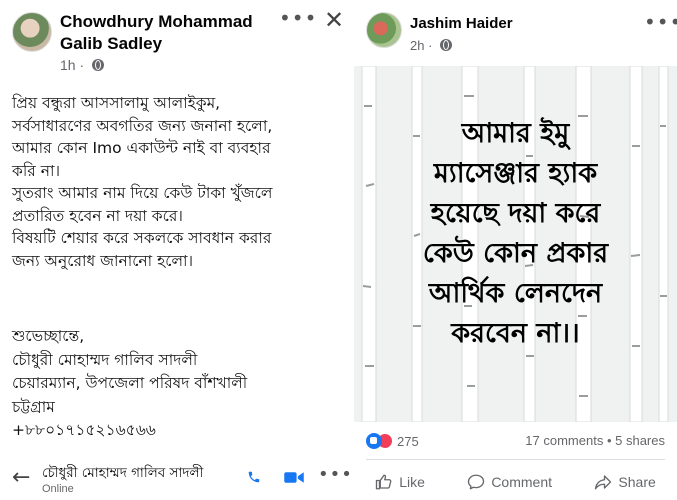  I want to click on post-line: প্রতারিত হবেন না দয়া করে।, so click(97, 215).